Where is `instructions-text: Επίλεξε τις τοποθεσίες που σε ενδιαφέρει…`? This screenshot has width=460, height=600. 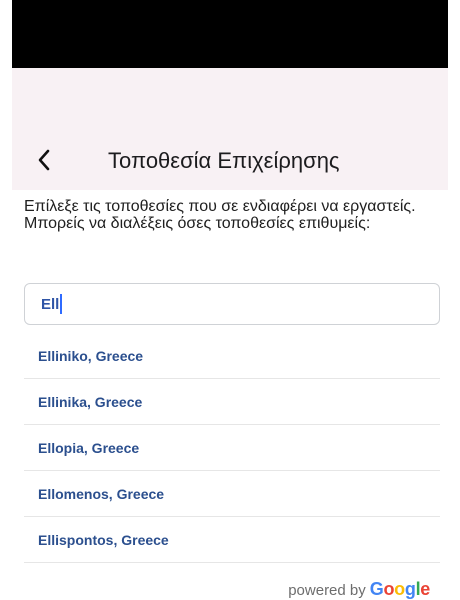 instructions-text: Επίλεξε τις τοποθεσίες που σε ενδιαφέρει… is located at coordinates (220, 215).